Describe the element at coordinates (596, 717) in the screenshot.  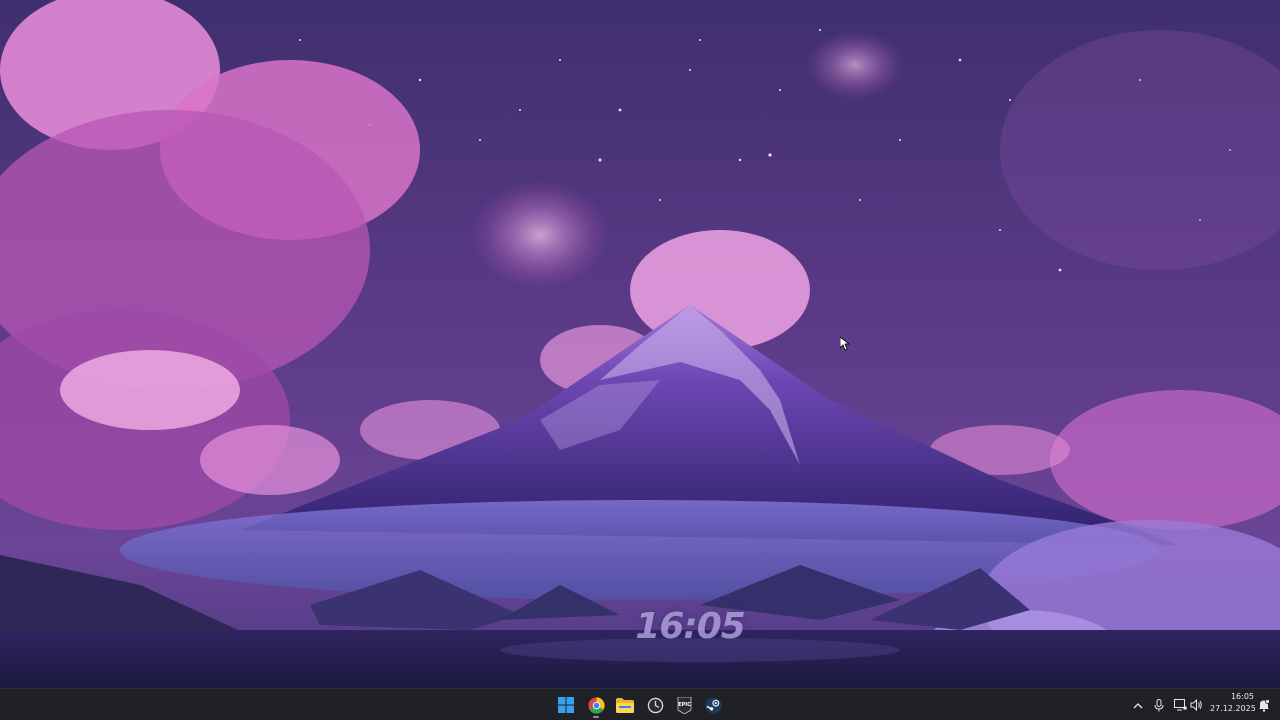
I see `running-indicator` at that location.